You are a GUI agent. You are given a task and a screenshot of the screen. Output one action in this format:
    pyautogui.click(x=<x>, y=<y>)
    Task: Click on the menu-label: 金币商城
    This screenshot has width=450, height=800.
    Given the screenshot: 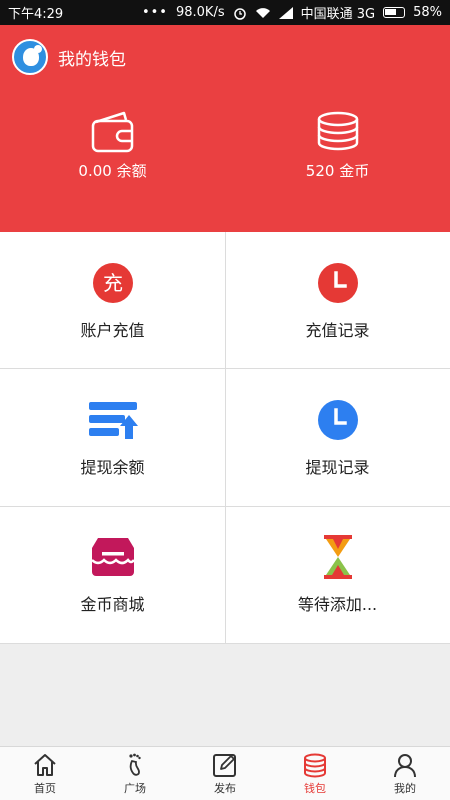 What is the action you would take?
    pyautogui.click(x=112, y=604)
    